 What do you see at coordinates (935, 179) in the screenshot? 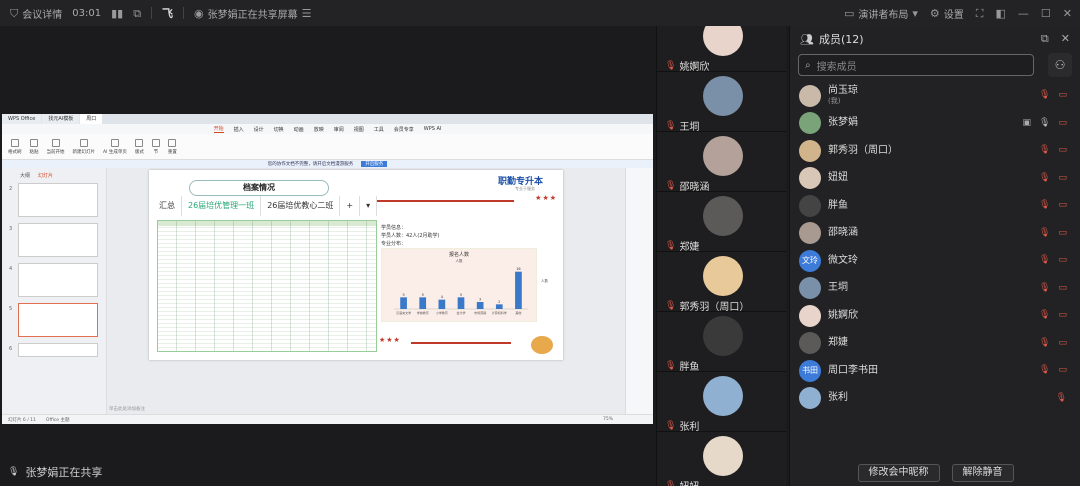
I see `member-row: 妞妞 🎙︎ ▭` at bounding box center [935, 179].